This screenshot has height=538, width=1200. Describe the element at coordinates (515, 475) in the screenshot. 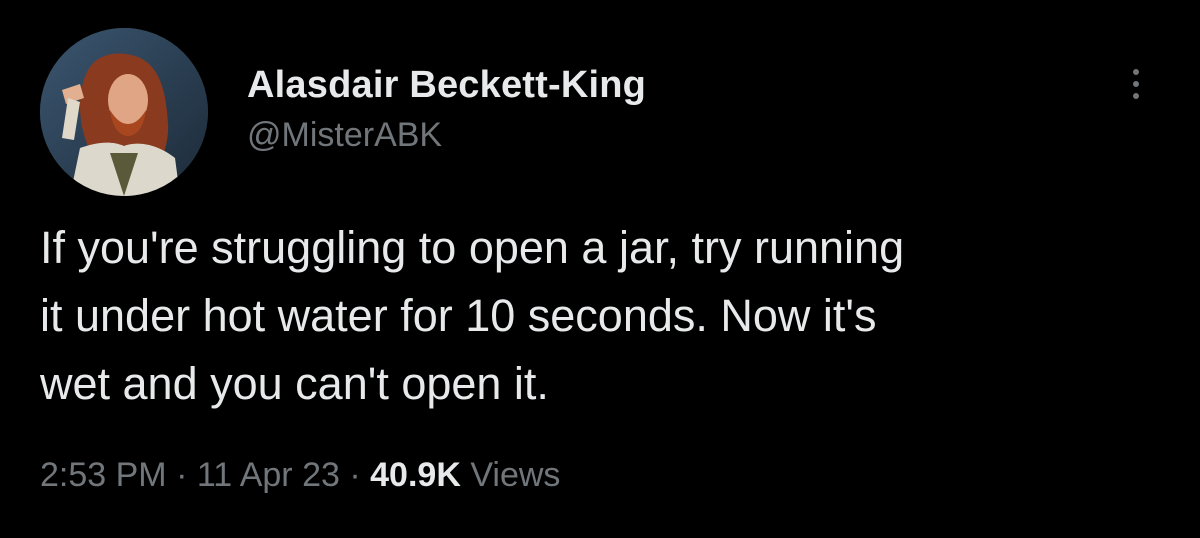

I see `views-label: Views` at that location.